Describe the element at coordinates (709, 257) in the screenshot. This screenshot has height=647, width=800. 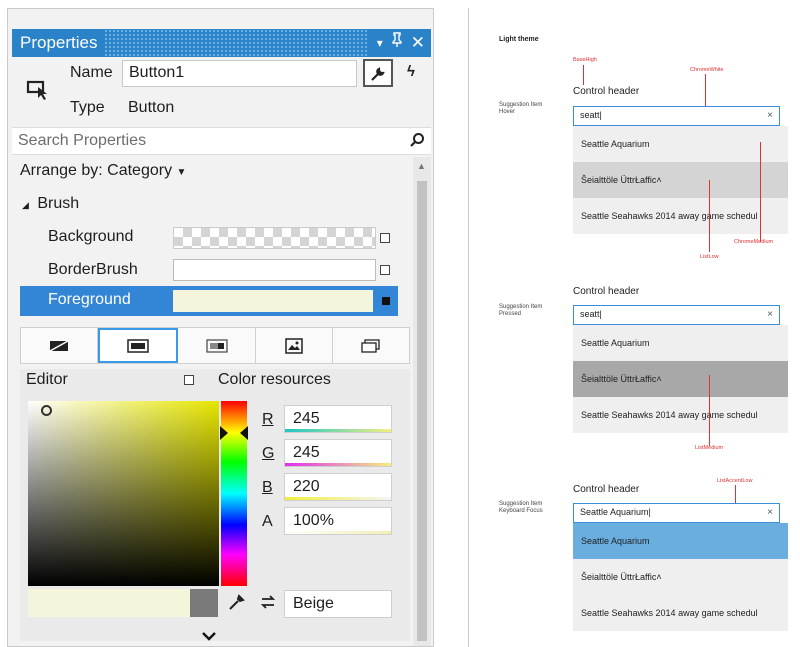
I see `annotation-listlow: ListLow` at that location.